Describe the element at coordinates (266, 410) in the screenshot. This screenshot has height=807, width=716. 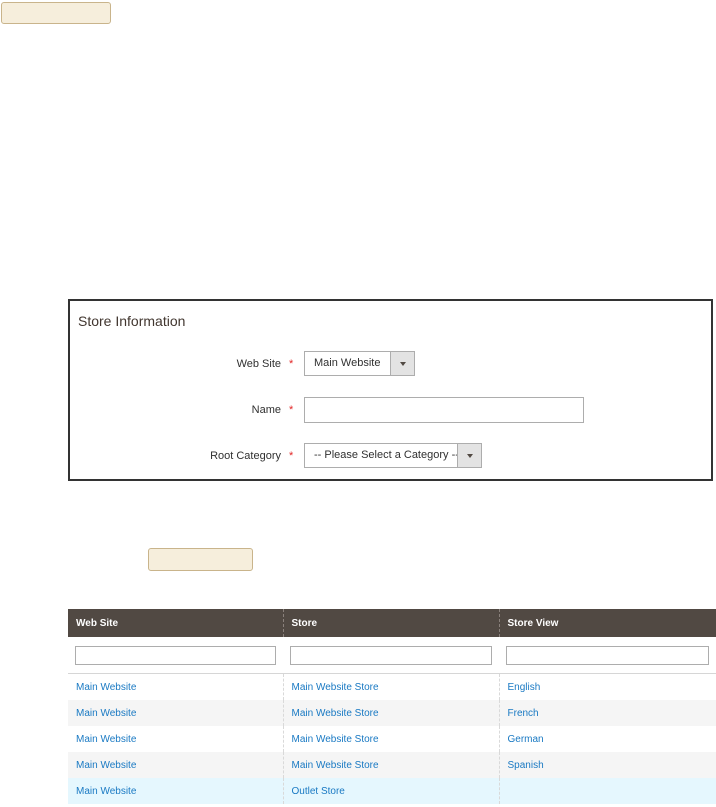
I see `name-label: Name` at that location.